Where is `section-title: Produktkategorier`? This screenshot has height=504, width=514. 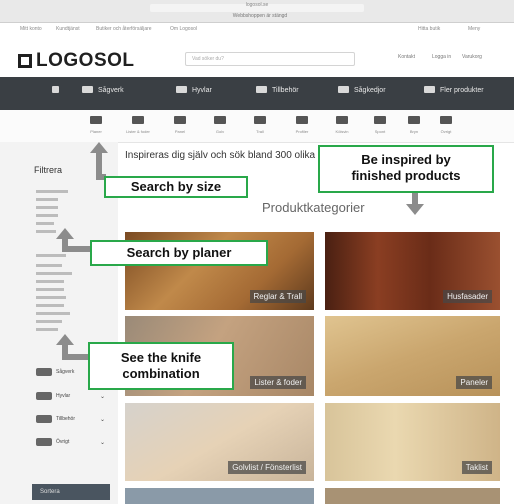
section-title: Produktkategorier is located at coordinates (313, 207).